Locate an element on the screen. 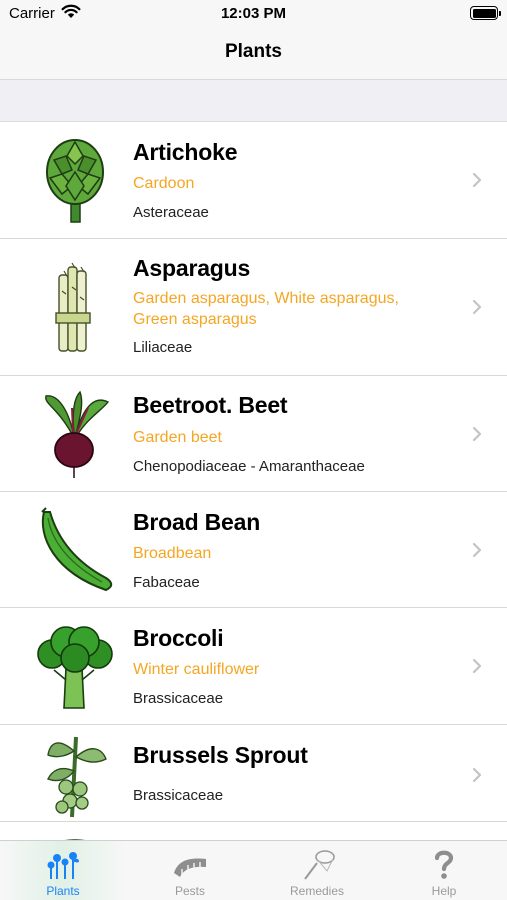 The height and width of the screenshot is (900, 507). tab-label: Plants is located at coordinates (63, 891).